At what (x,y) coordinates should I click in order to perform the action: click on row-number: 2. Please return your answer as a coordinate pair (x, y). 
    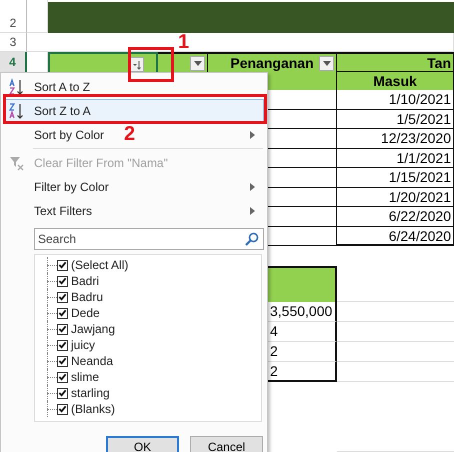
    Looking at the image, I should click on (13, 16).